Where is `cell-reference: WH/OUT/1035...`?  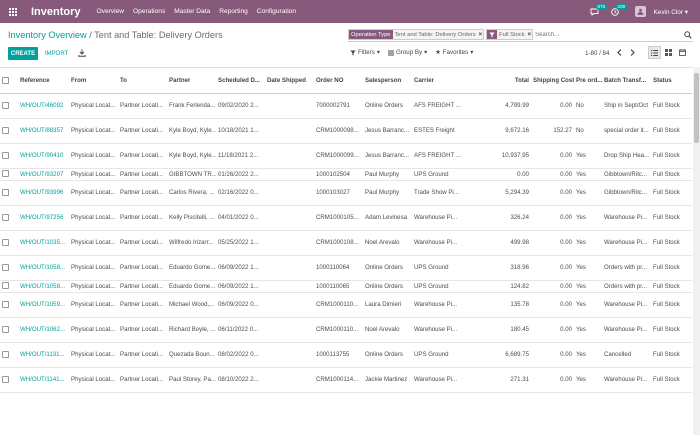 cell-reference: WH/OUT/1035... is located at coordinates (43, 243).